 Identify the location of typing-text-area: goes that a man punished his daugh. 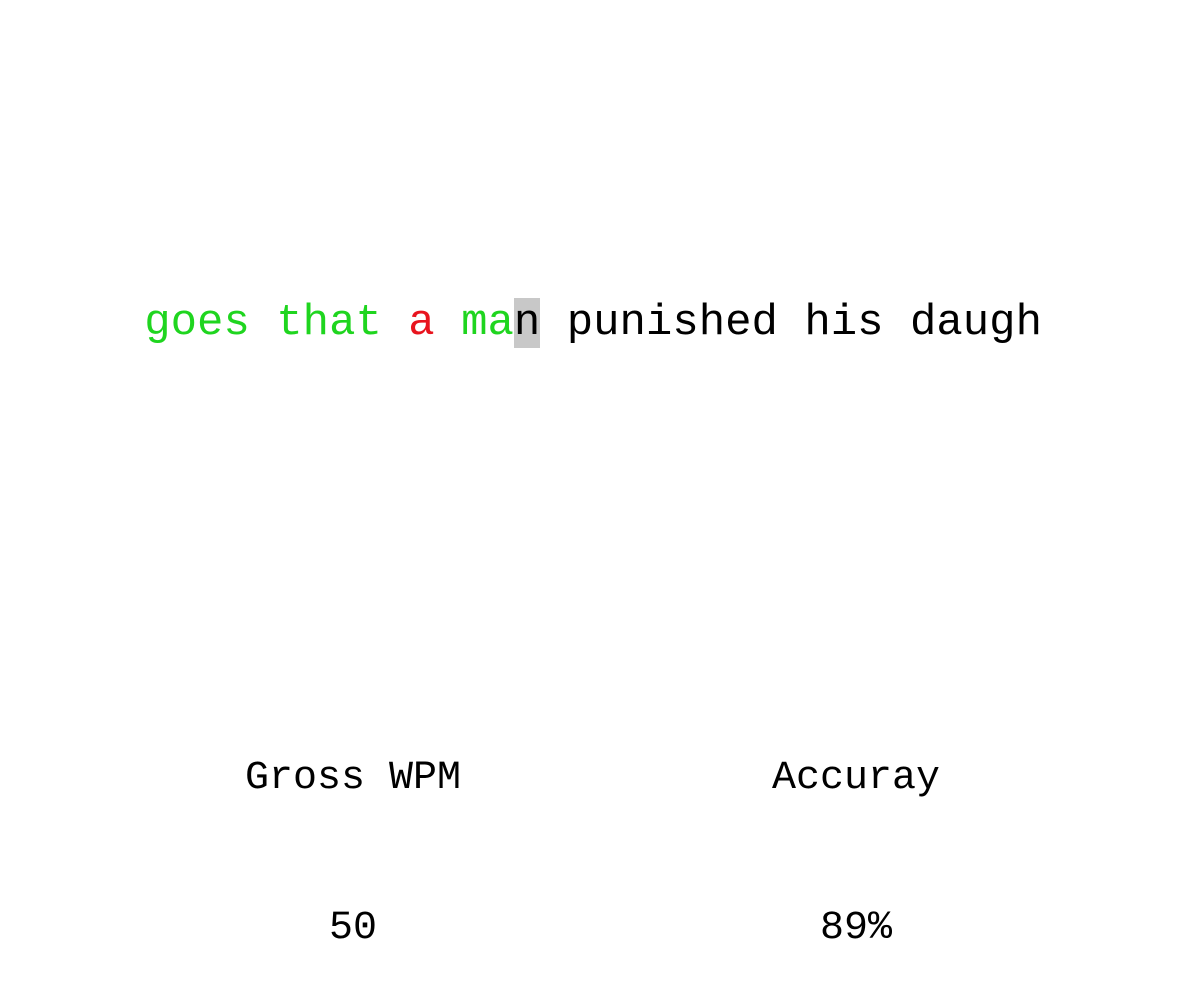
(591, 323).